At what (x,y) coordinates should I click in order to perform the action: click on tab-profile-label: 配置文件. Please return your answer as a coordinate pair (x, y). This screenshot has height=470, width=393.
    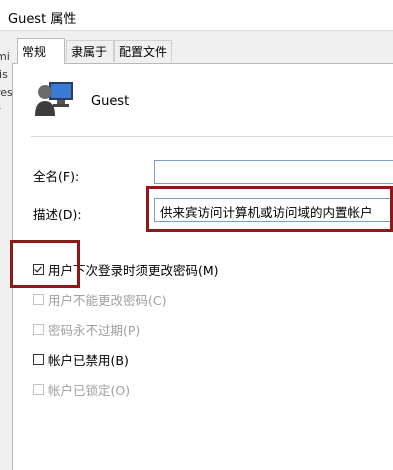
    Looking at the image, I should click on (143, 52).